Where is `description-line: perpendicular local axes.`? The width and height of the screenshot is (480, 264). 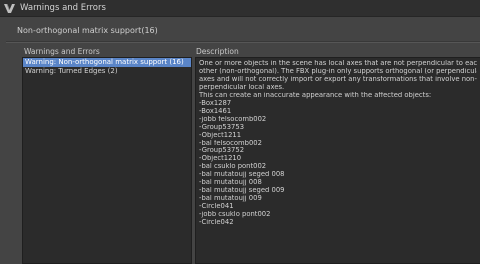
description-line: perpendicular local axes. is located at coordinates (242, 87).